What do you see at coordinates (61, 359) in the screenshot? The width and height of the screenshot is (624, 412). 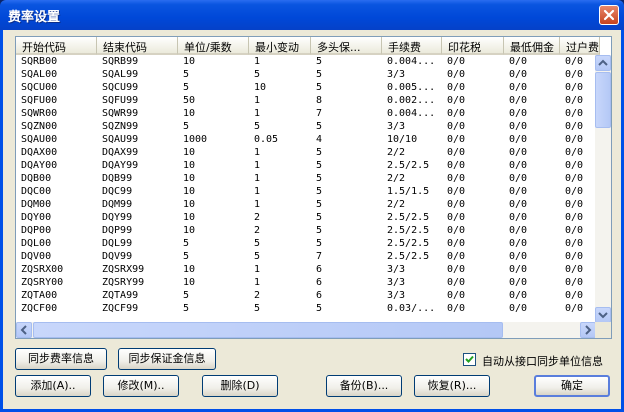 I see `sync-fee-button: 同步费率信息` at bounding box center [61, 359].